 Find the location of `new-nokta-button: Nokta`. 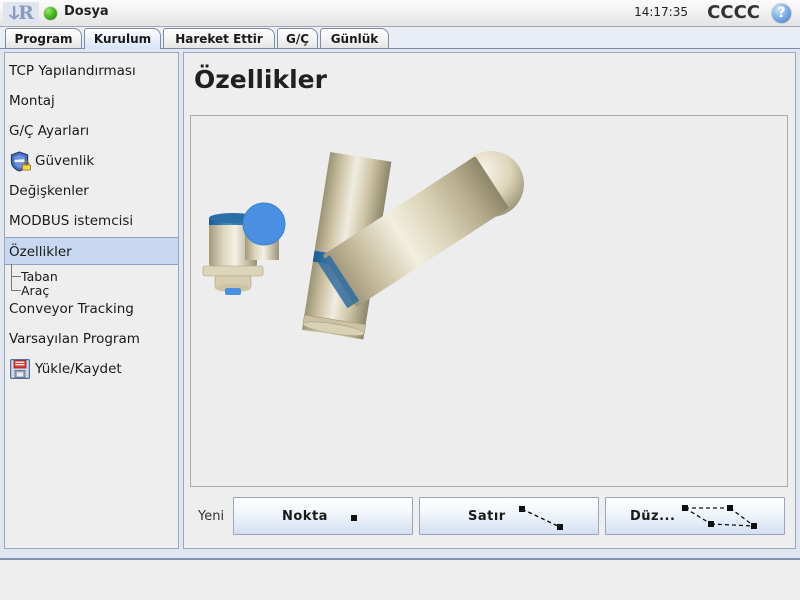

new-nokta-button: Nokta is located at coordinates (323, 516).